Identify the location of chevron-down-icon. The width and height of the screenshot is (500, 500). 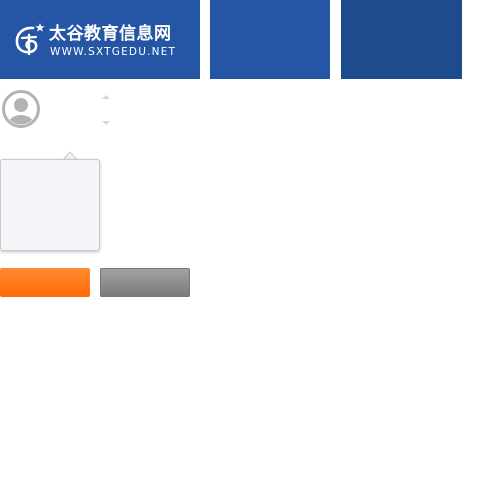
(106, 123).